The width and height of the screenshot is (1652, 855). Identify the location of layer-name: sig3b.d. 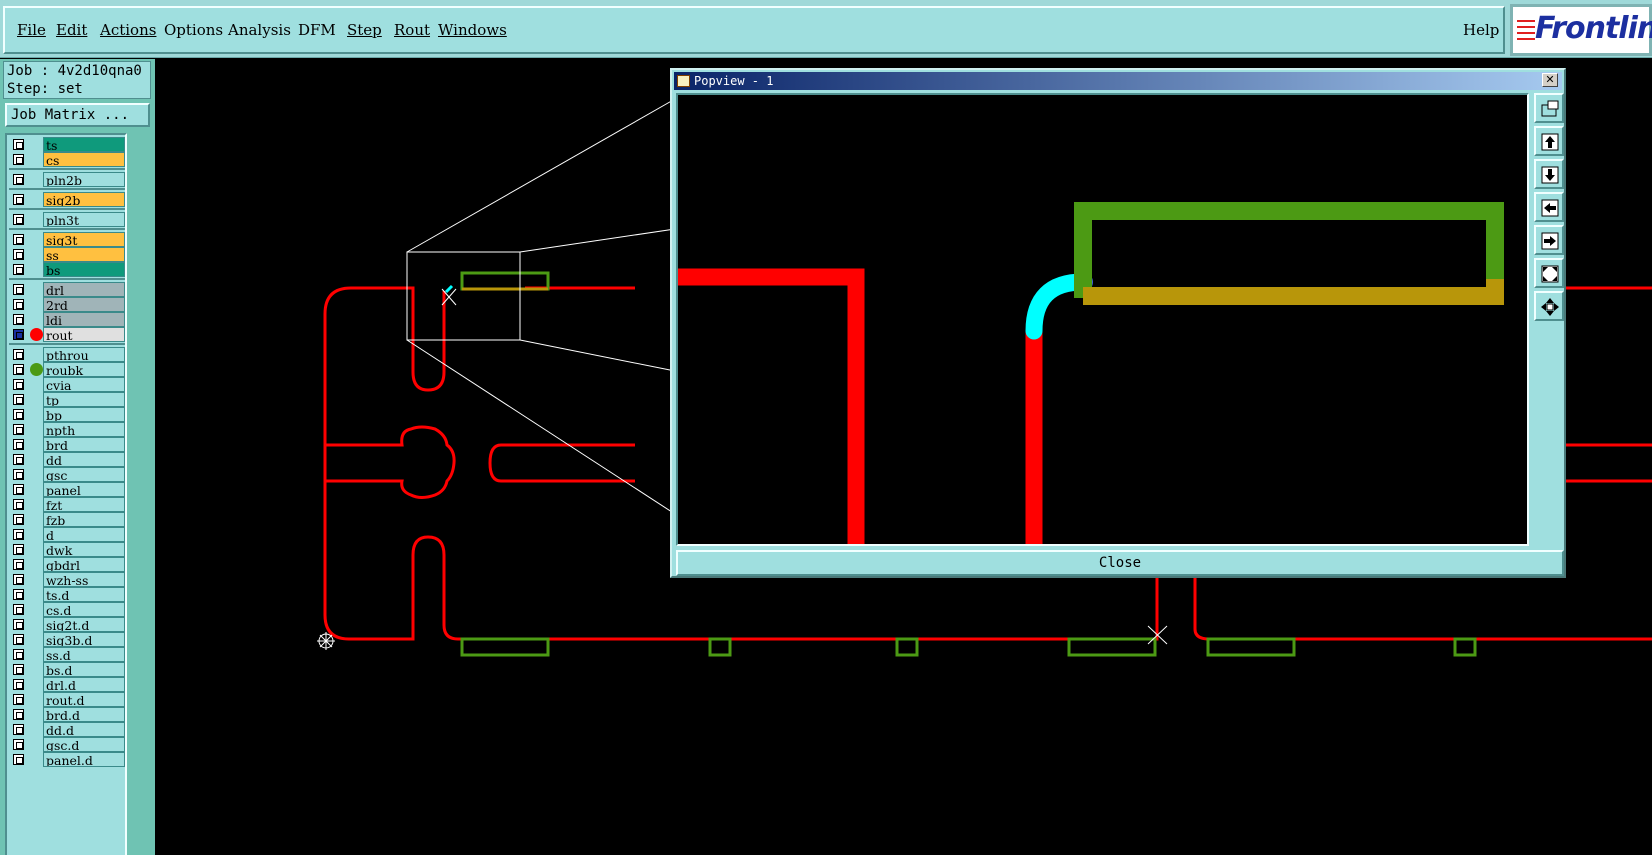
(84, 639).